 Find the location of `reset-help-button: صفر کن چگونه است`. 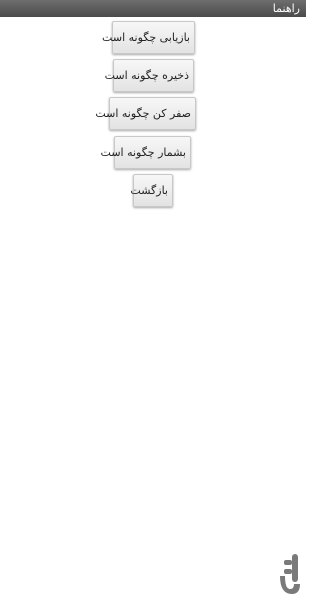

reset-help-button: صفر کن چگونه است is located at coordinates (145, 113).